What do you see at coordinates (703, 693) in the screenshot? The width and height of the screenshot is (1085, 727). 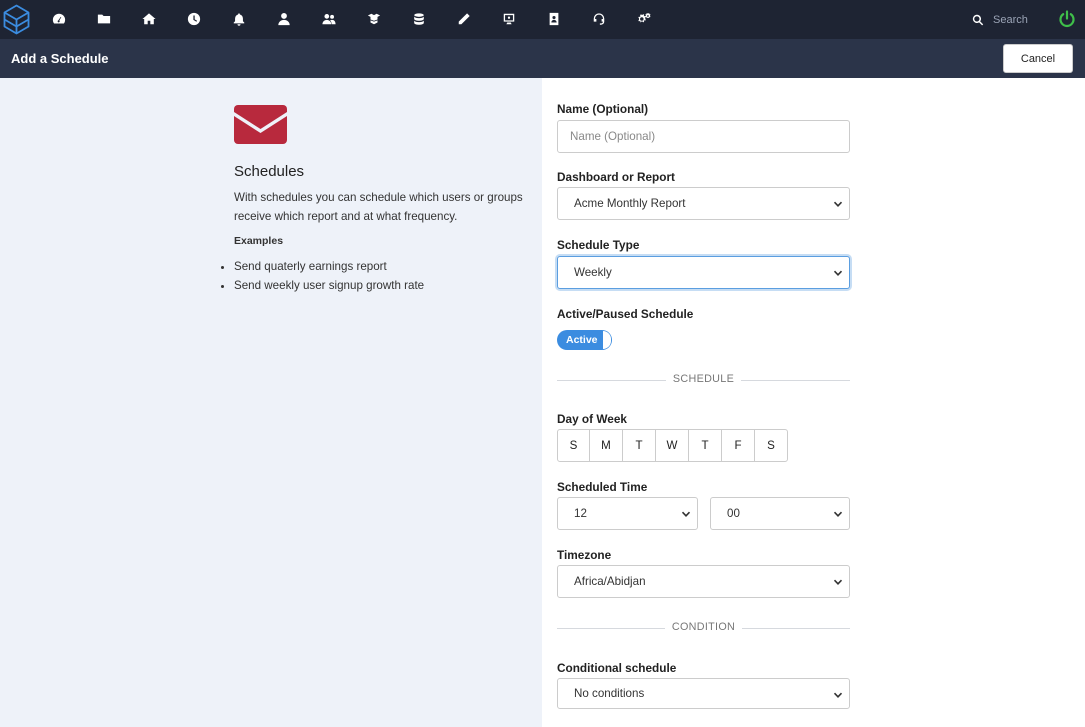 I see `conditional-select: No conditions` at bounding box center [703, 693].